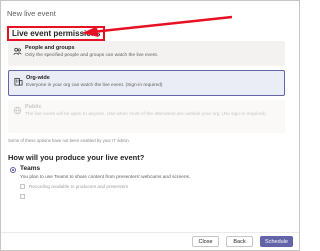 The width and height of the screenshot is (320, 251). Describe the element at coordinates (56, 33) in the screenshot. I see `permissions-heading: Live event permissions` at that location.